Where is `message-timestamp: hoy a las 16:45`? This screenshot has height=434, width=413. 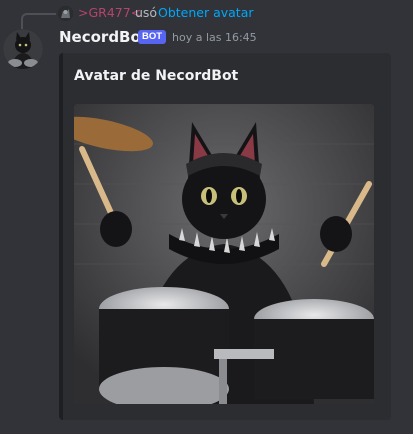
message-timestamp: hoy a las 16:45 is located at coordinates (214, 37).